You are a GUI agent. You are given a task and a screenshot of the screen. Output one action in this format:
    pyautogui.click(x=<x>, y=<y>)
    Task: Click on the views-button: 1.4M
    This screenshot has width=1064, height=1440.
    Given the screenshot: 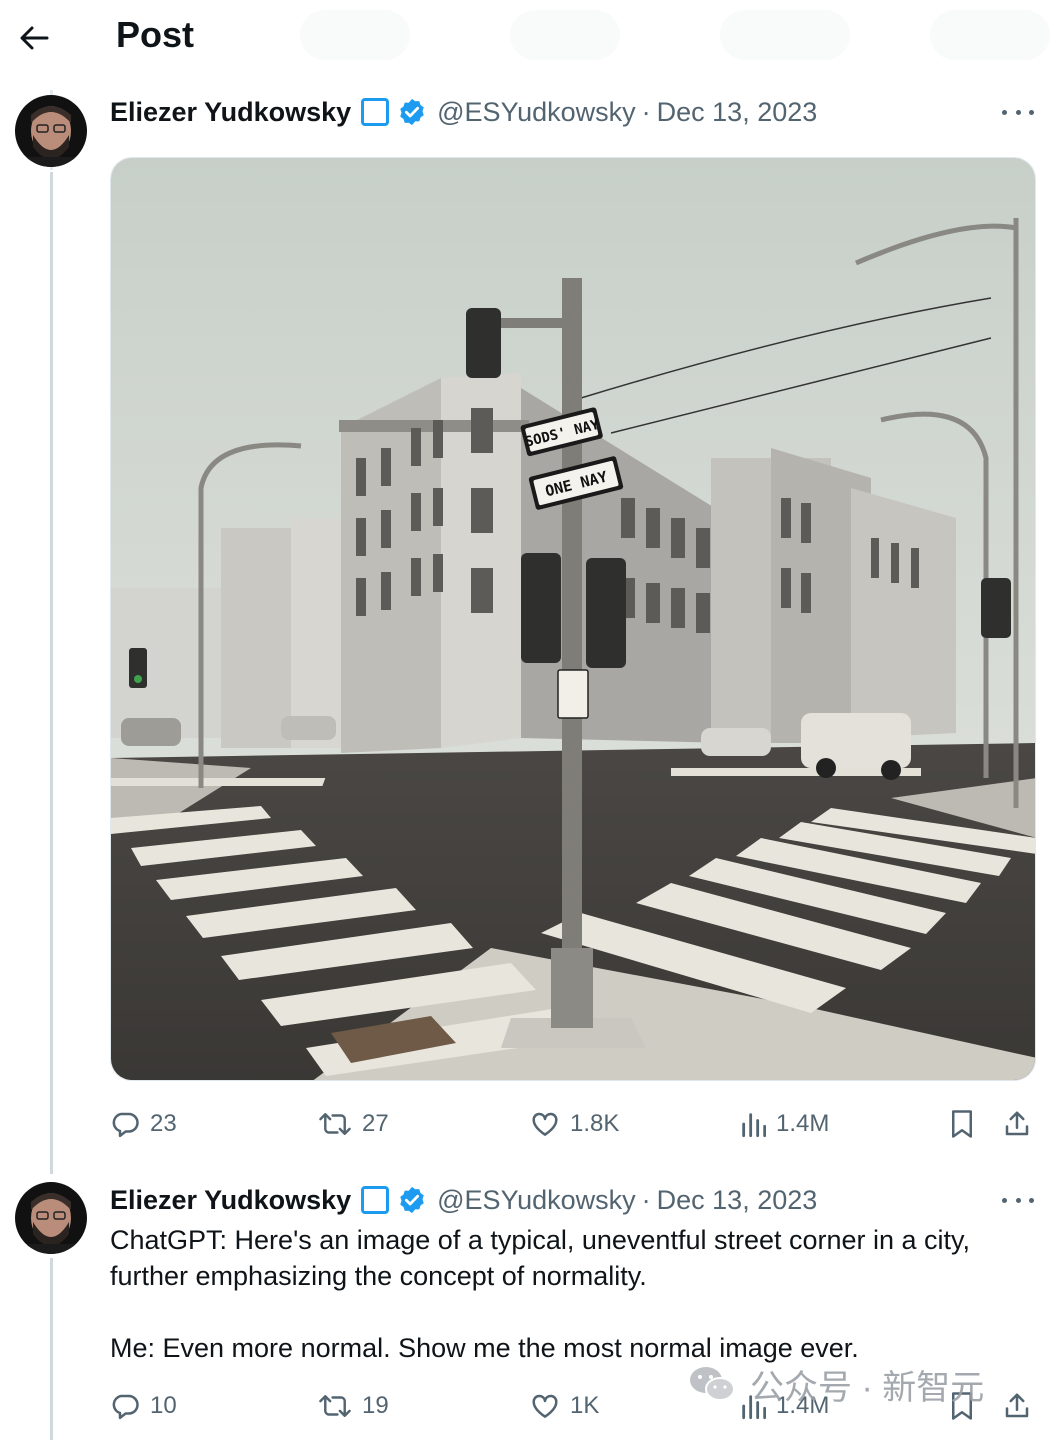 What is the action you would take?
    pyautogui.click(x=784, y=1124)
    